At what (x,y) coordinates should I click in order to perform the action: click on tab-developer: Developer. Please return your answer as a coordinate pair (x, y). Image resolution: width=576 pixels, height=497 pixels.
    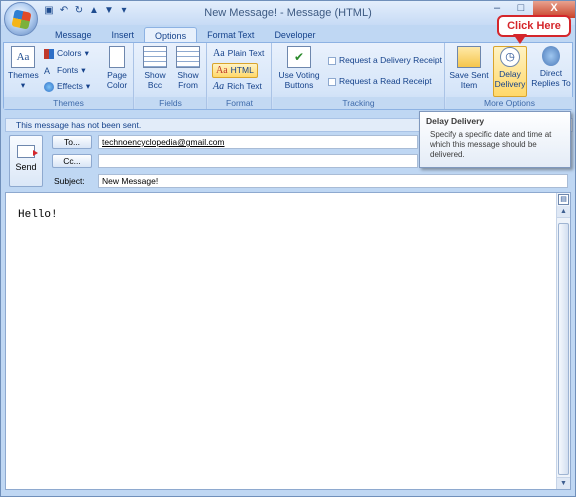
    Looking at the image, I should click on (294, 35).